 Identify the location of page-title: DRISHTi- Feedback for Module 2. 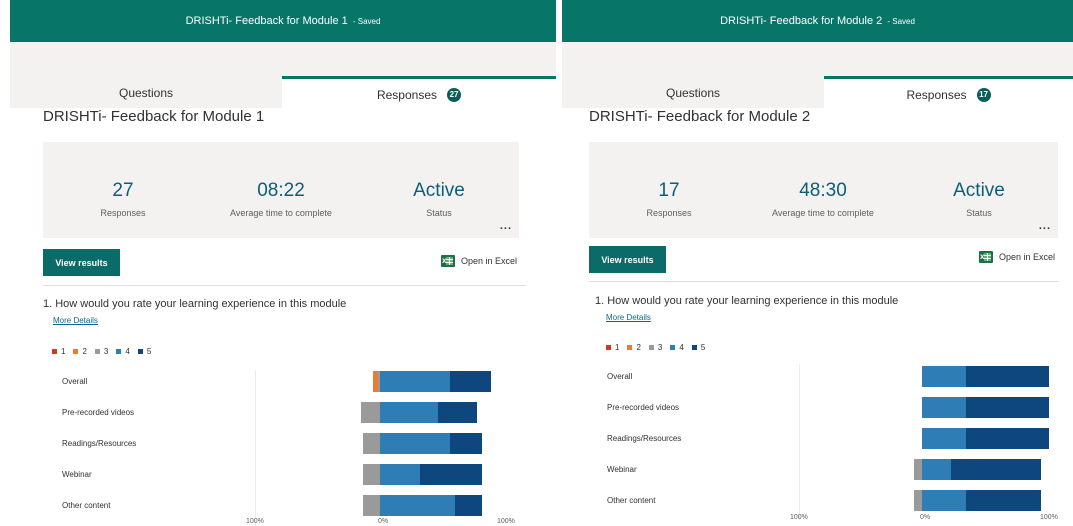
(700, 116).